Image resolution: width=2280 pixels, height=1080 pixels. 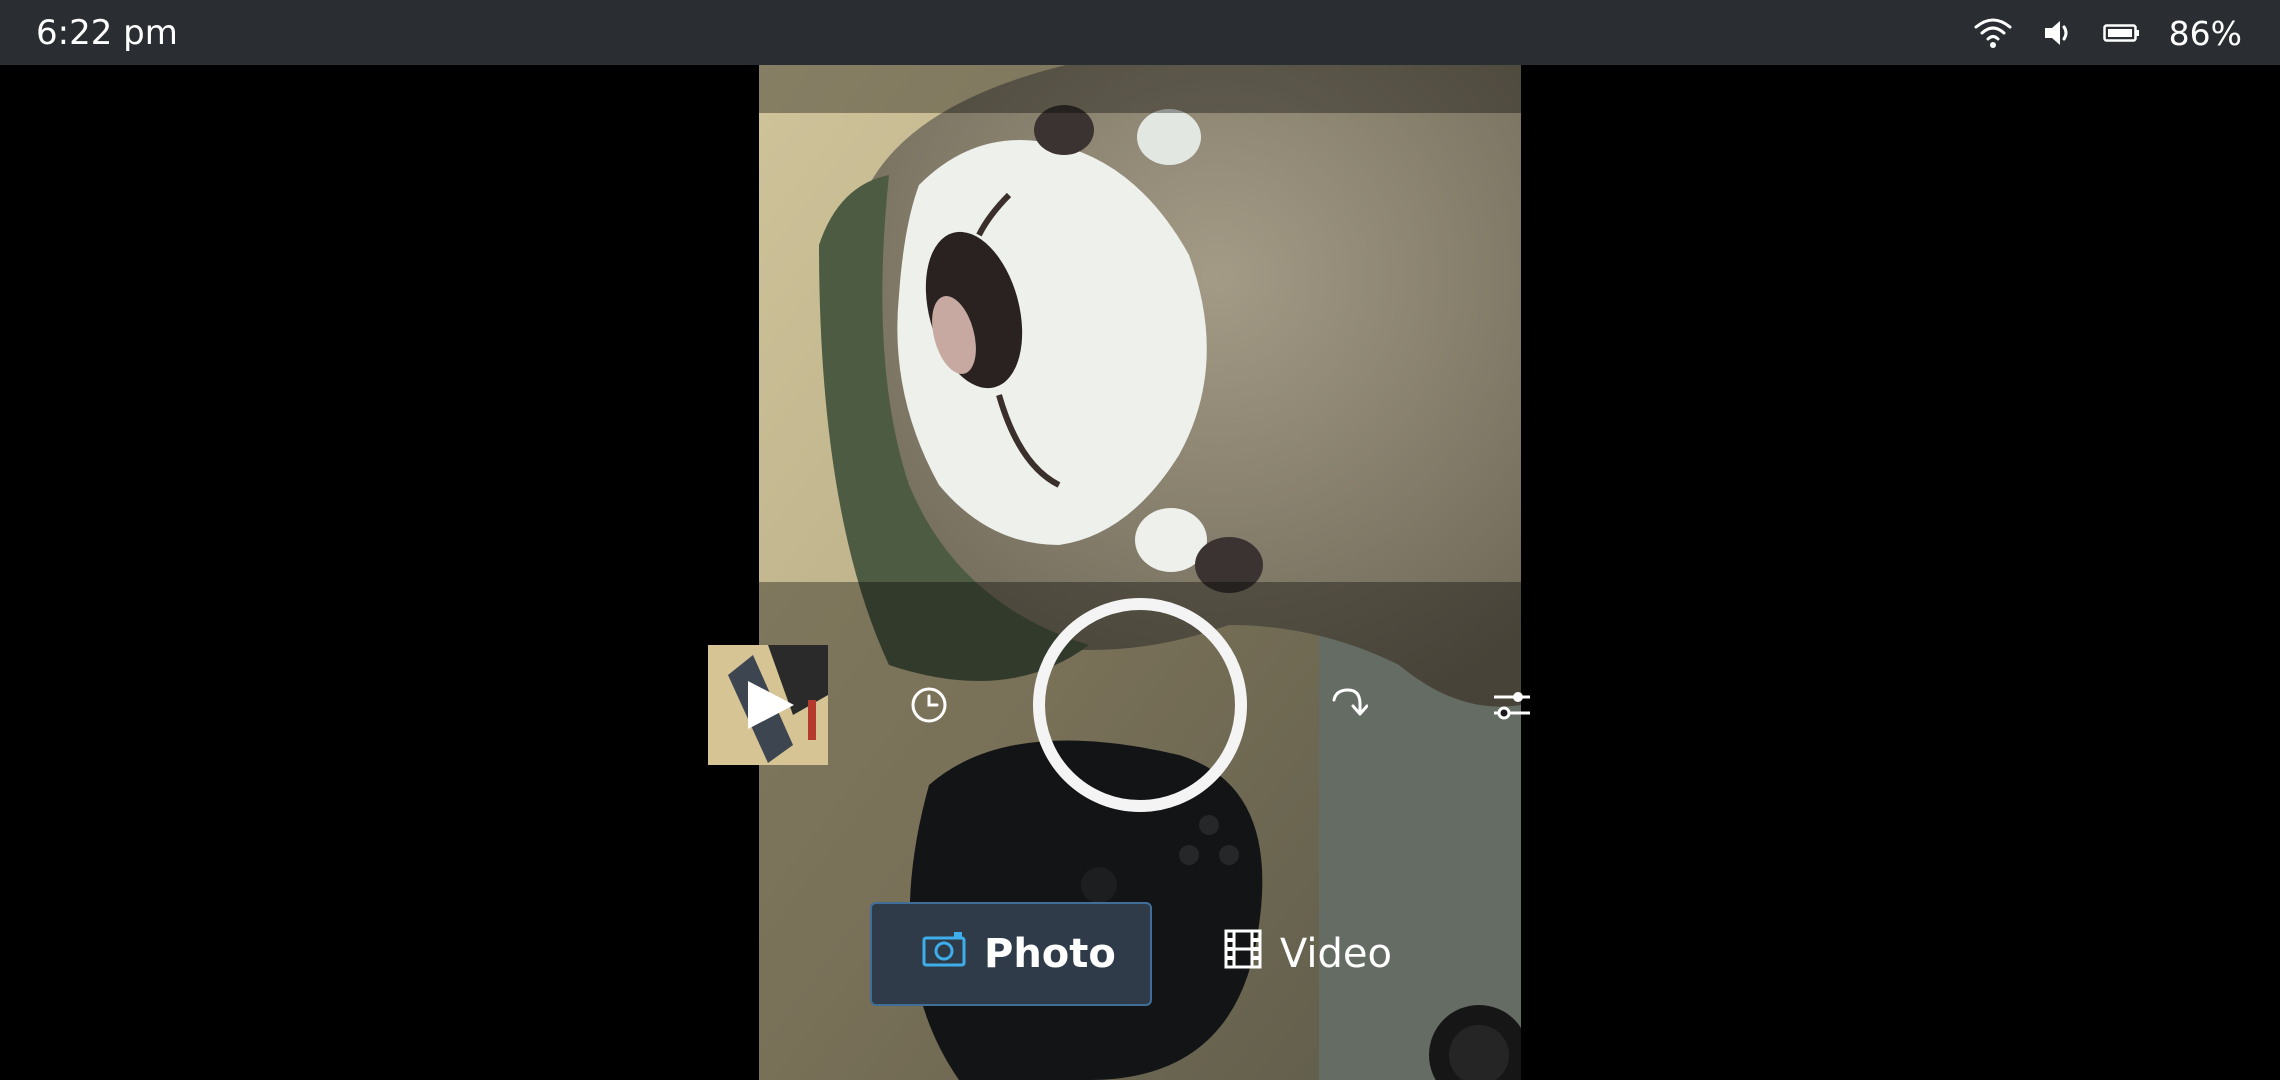 What do you see at coordinates (1140, 705) in the screenshot?
I see `shutter-button` at bounding box center [1140, 705].